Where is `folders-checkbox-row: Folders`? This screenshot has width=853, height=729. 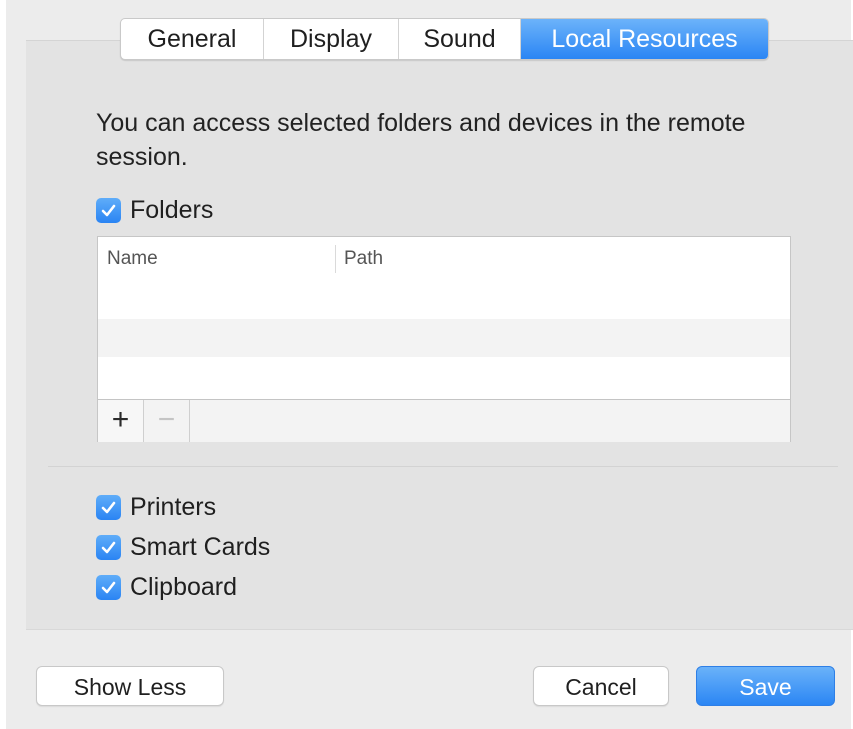
folders-checkbox-row: Folders is located at coordinates (154, 210).